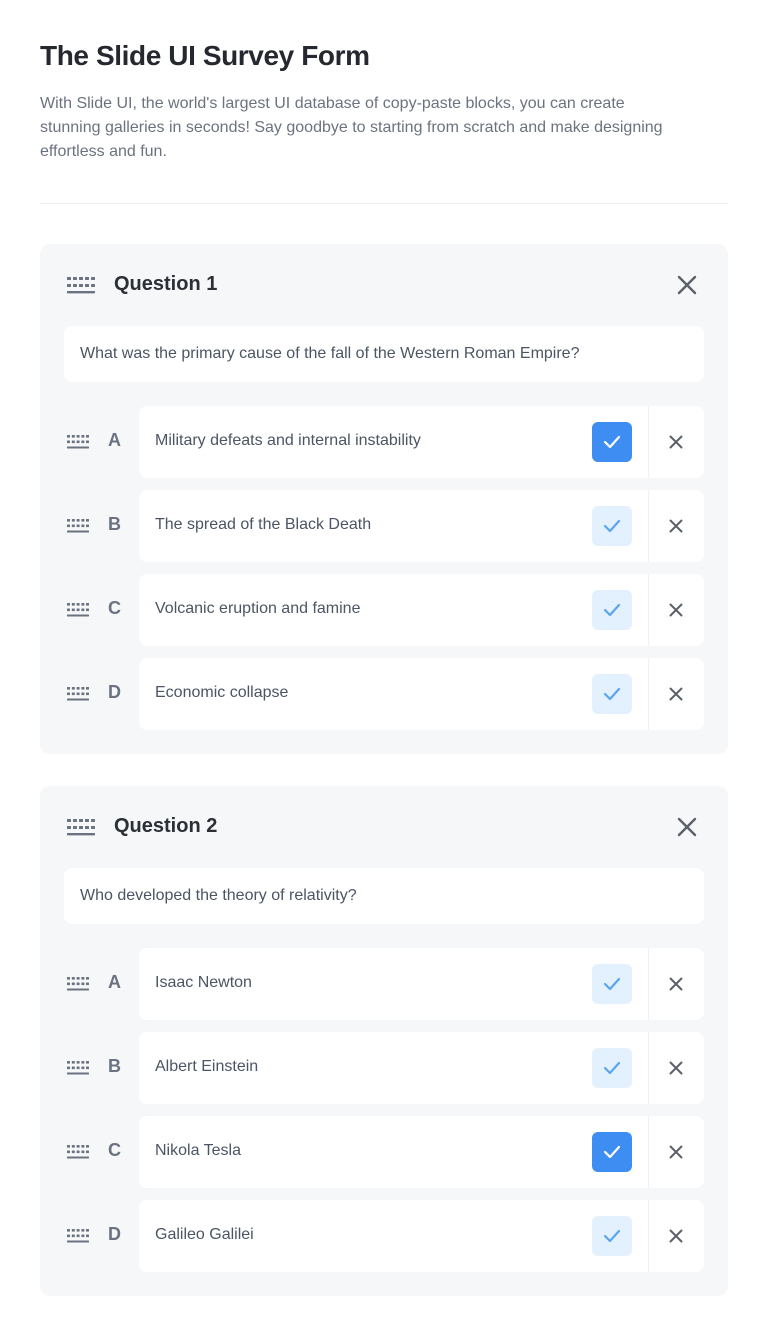  Describe the element at coordinates (206, 1067) in the screenshot. I see `answer-text-input: Albert Einstein` at that location.